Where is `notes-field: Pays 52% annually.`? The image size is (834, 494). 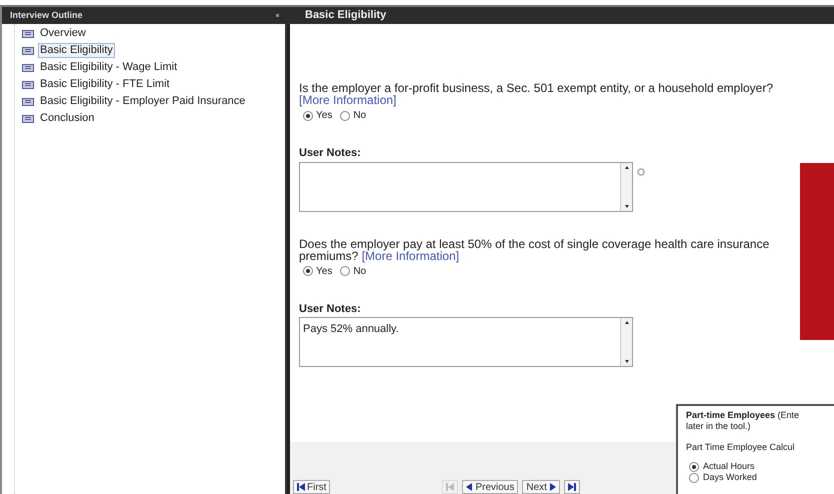 notes-field: Pays 52% annually. is located at coordinates (466, 342).